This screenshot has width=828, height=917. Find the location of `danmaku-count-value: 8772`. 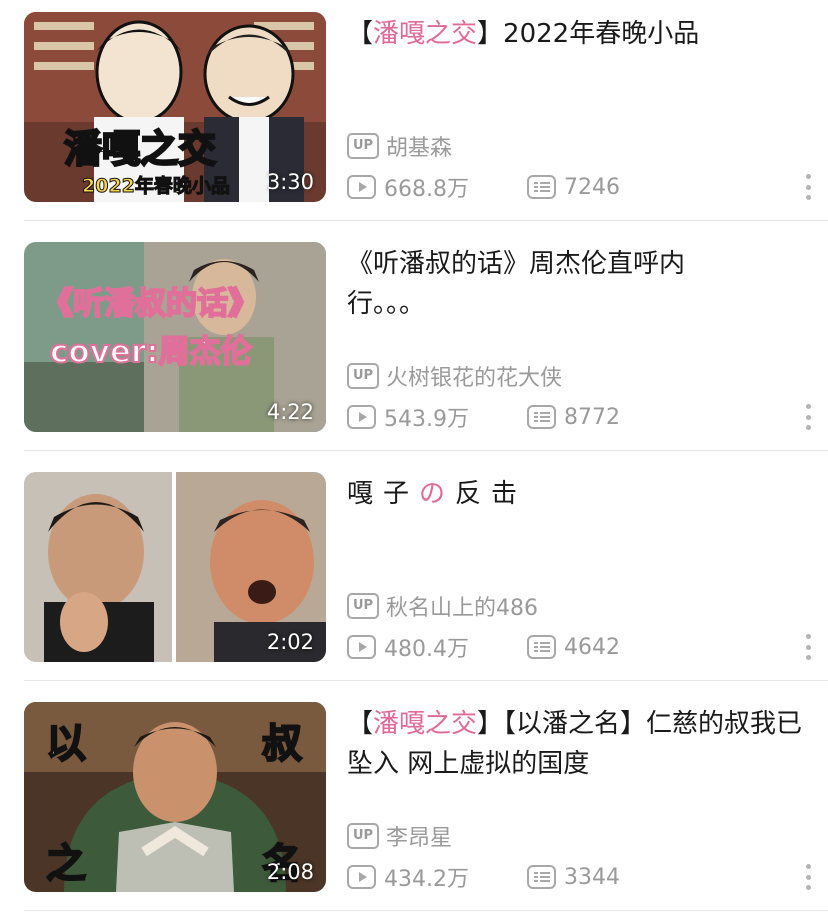

danmaku-count-value: 8772 is located at coordinates (592, 417).